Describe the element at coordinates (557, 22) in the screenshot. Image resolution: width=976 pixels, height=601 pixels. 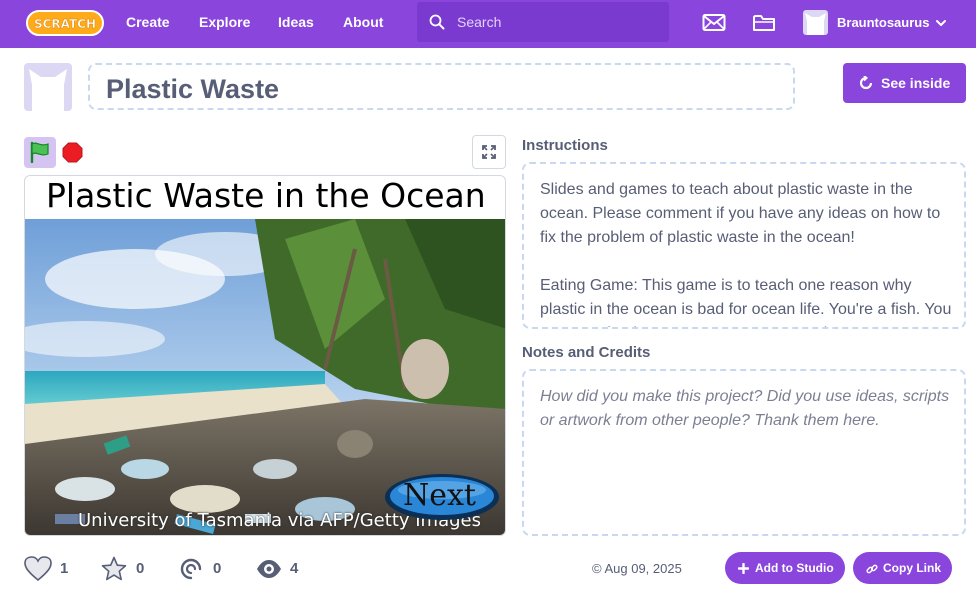
I see `search-input` at that location.